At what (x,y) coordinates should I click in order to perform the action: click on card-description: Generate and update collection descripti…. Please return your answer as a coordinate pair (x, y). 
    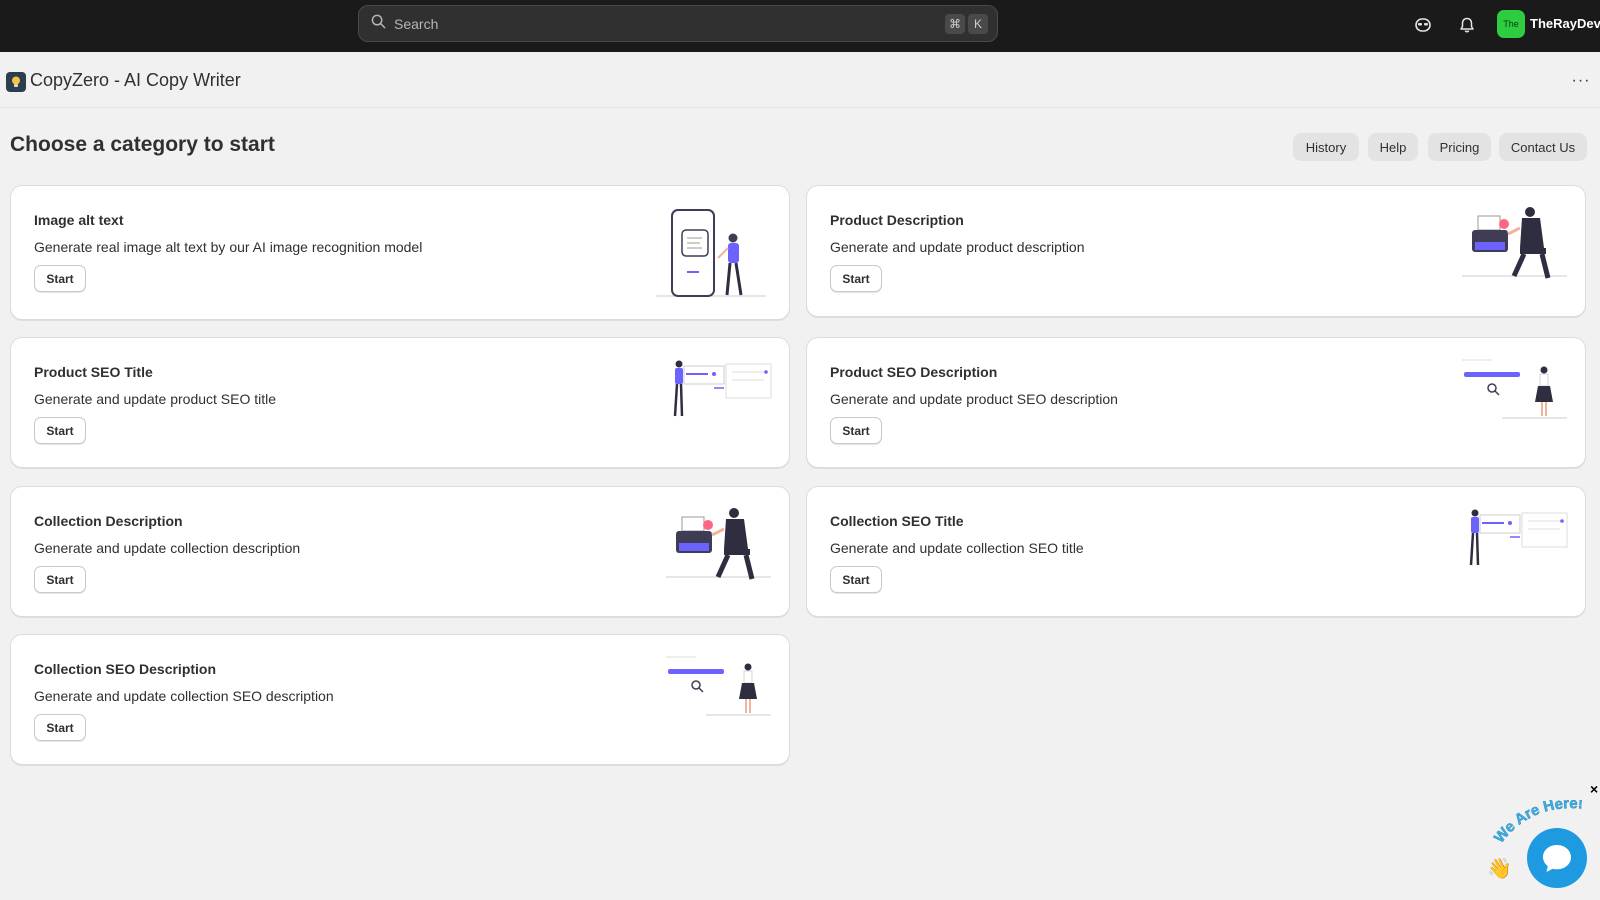
    Looking at the image, I should click on (167, 548).